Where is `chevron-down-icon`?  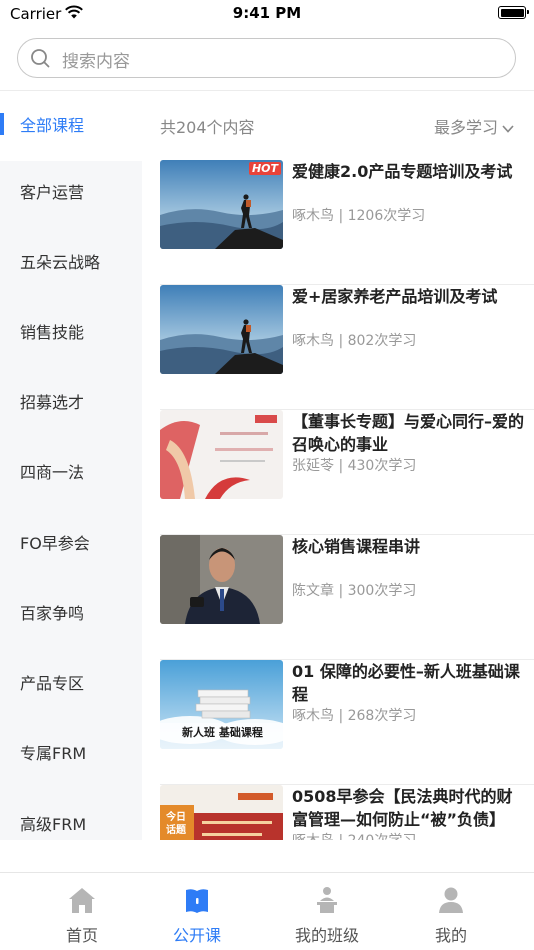
chevron-down-icon is located at coordinates (508, 128).